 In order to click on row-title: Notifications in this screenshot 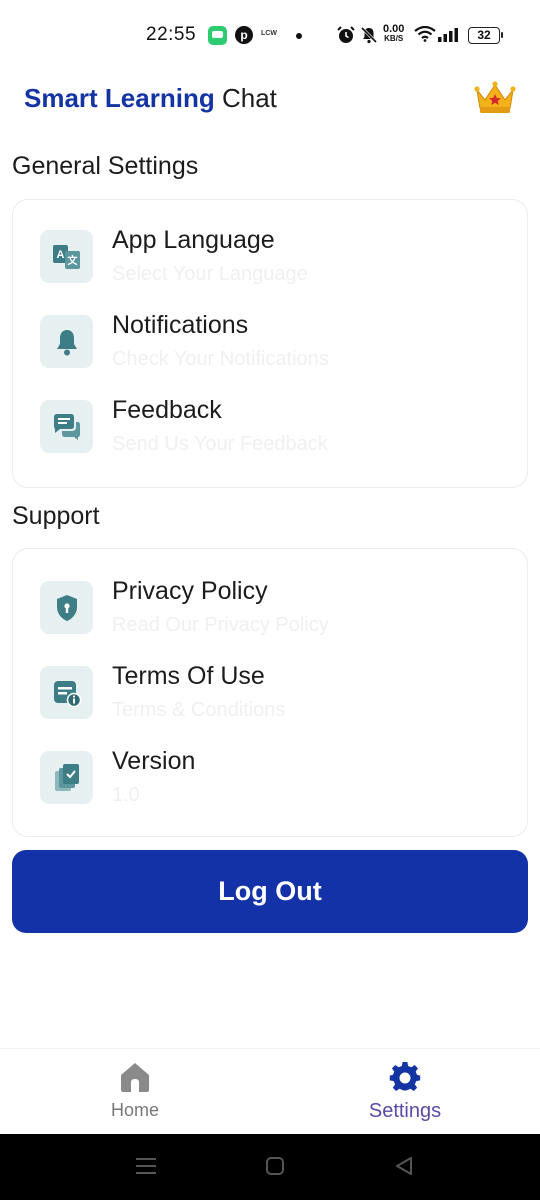, I will do `click(180, 325)`.